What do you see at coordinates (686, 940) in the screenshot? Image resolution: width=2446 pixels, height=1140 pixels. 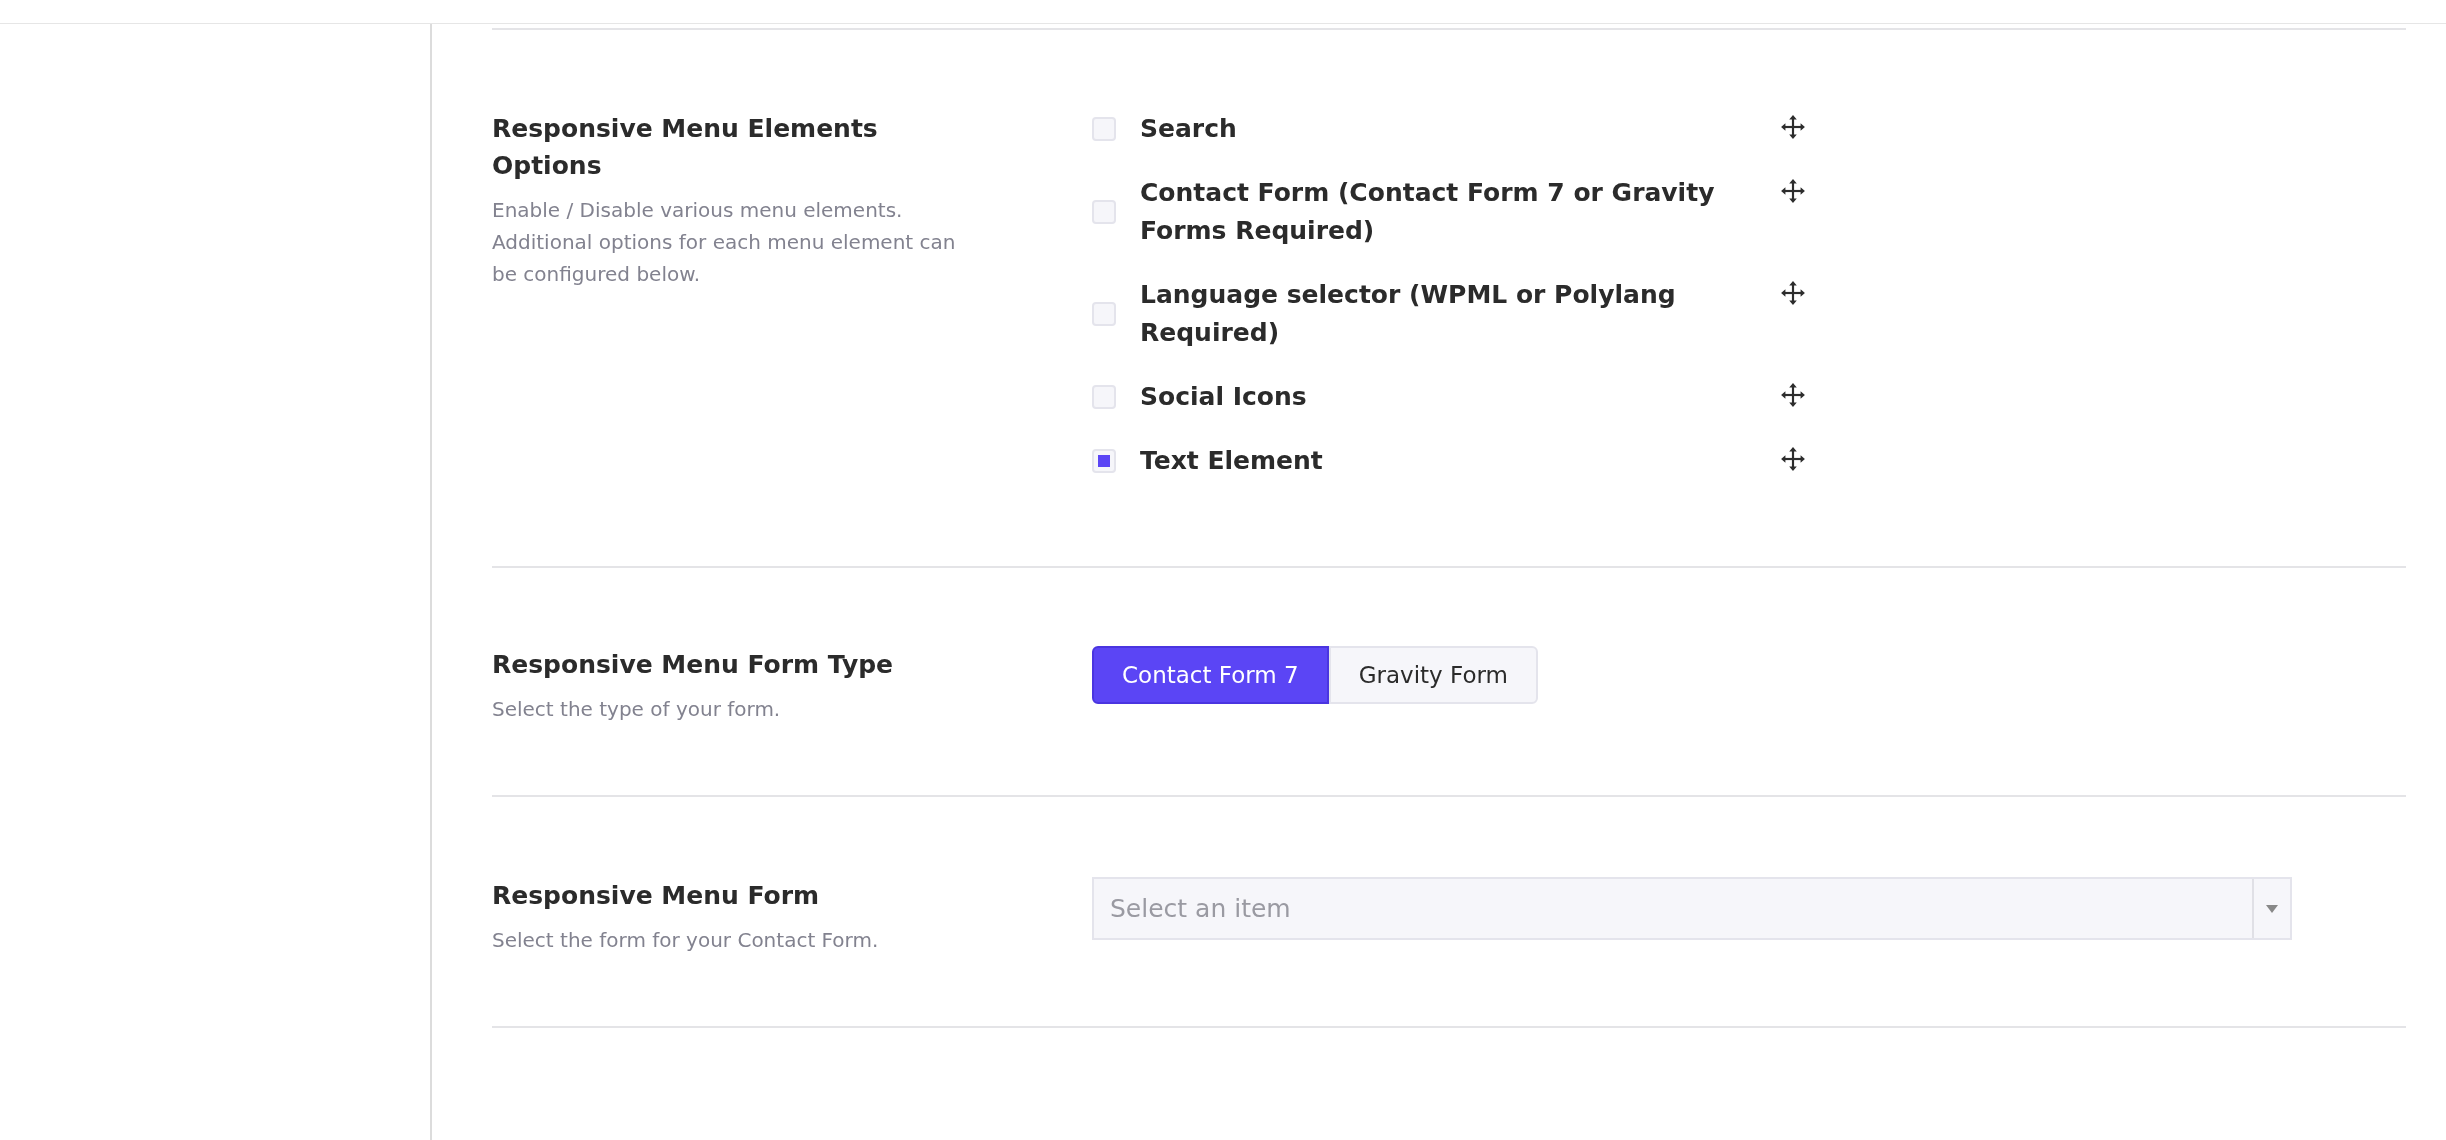 I see `section-description: Select the form for your Contact Form.` at bounding box center [686, 940].